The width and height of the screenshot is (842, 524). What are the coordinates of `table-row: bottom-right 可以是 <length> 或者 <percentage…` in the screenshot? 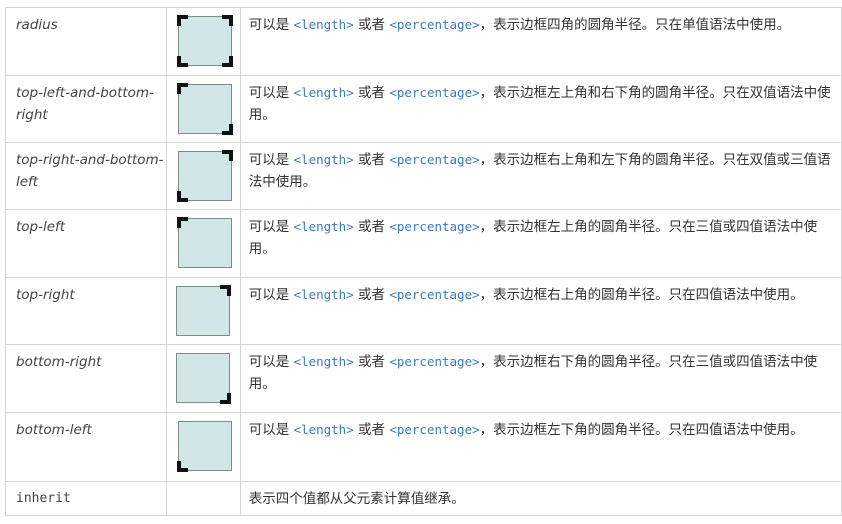 It's located at (423, 378).